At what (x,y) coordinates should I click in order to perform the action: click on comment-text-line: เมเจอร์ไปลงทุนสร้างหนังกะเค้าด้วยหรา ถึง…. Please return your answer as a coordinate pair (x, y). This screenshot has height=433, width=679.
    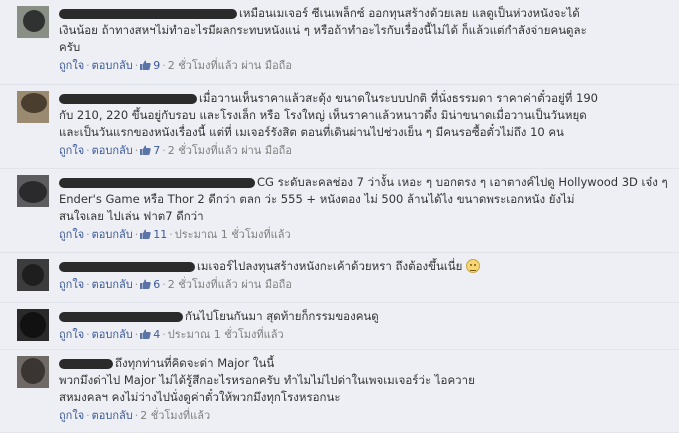
    Looking at the image, I should click on (330, 266).